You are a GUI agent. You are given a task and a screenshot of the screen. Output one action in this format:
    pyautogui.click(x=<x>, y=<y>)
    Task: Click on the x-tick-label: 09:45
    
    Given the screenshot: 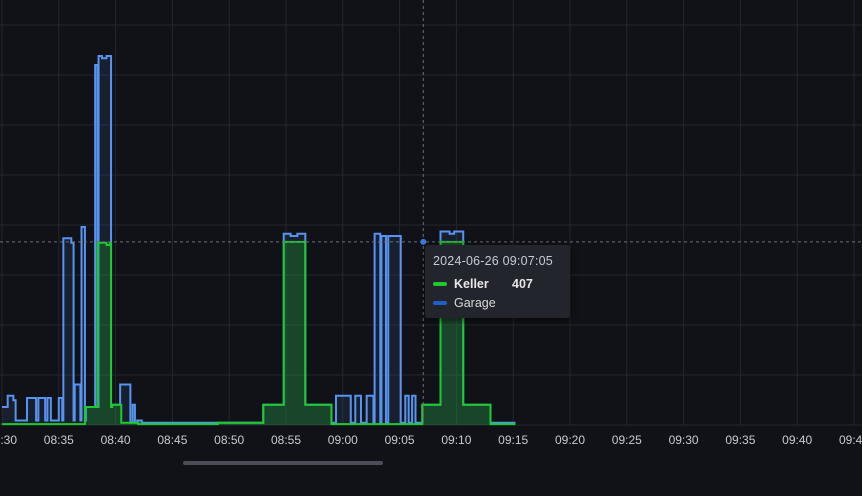 What is the action you would take?
    pyautogui.click(x=850, y=440)
    